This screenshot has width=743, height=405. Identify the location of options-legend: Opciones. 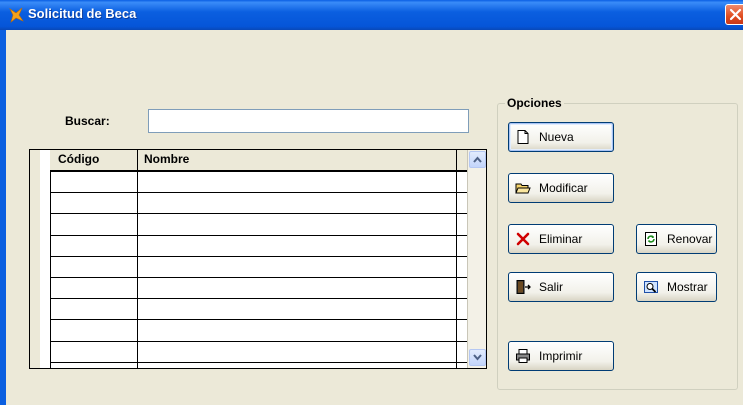
(534, 103).